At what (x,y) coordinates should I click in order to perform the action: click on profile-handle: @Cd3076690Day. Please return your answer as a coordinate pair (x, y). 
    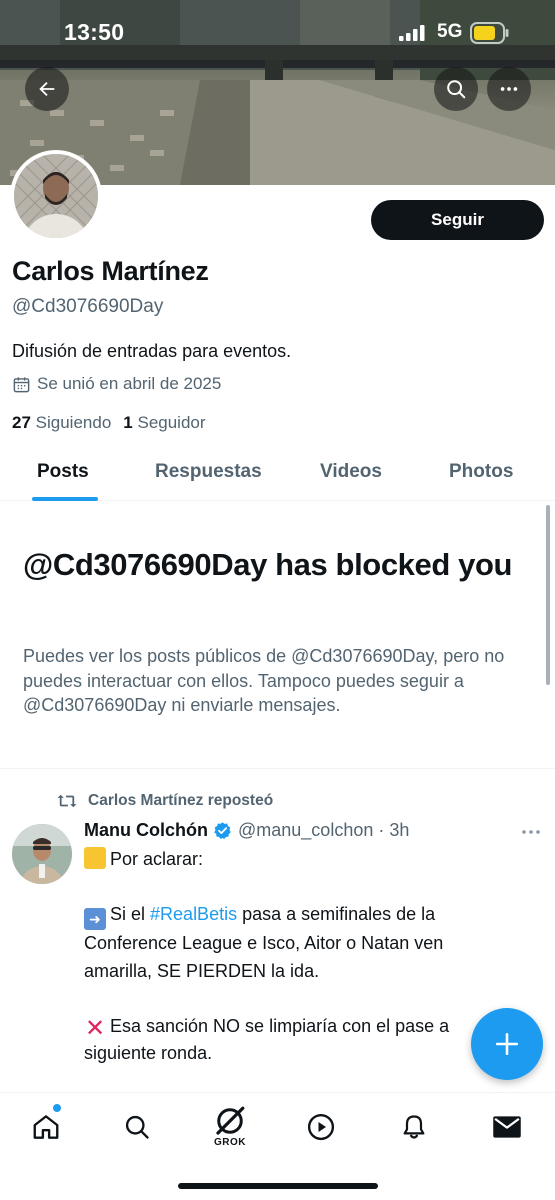
    Looking at the image, I should click on (88, 306).